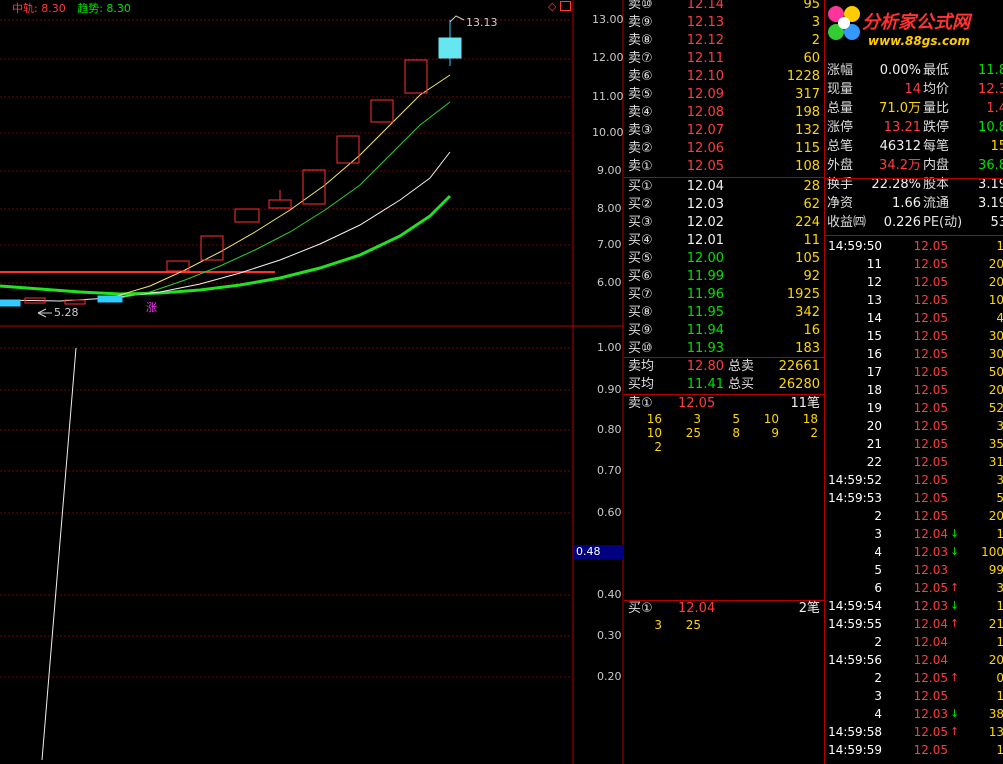  What do you see at coordinates (913, 408) in the screenshot?
I see `tick-row: 19 12.05 52` at bounding box center [913, 408].